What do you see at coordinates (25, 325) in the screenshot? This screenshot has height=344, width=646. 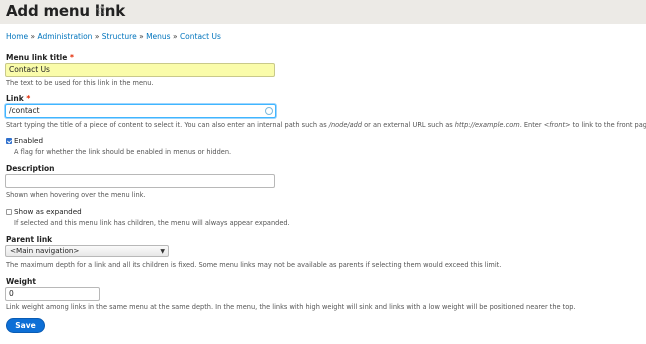 I see `save-button: Save` at bounding box center [25, 325].